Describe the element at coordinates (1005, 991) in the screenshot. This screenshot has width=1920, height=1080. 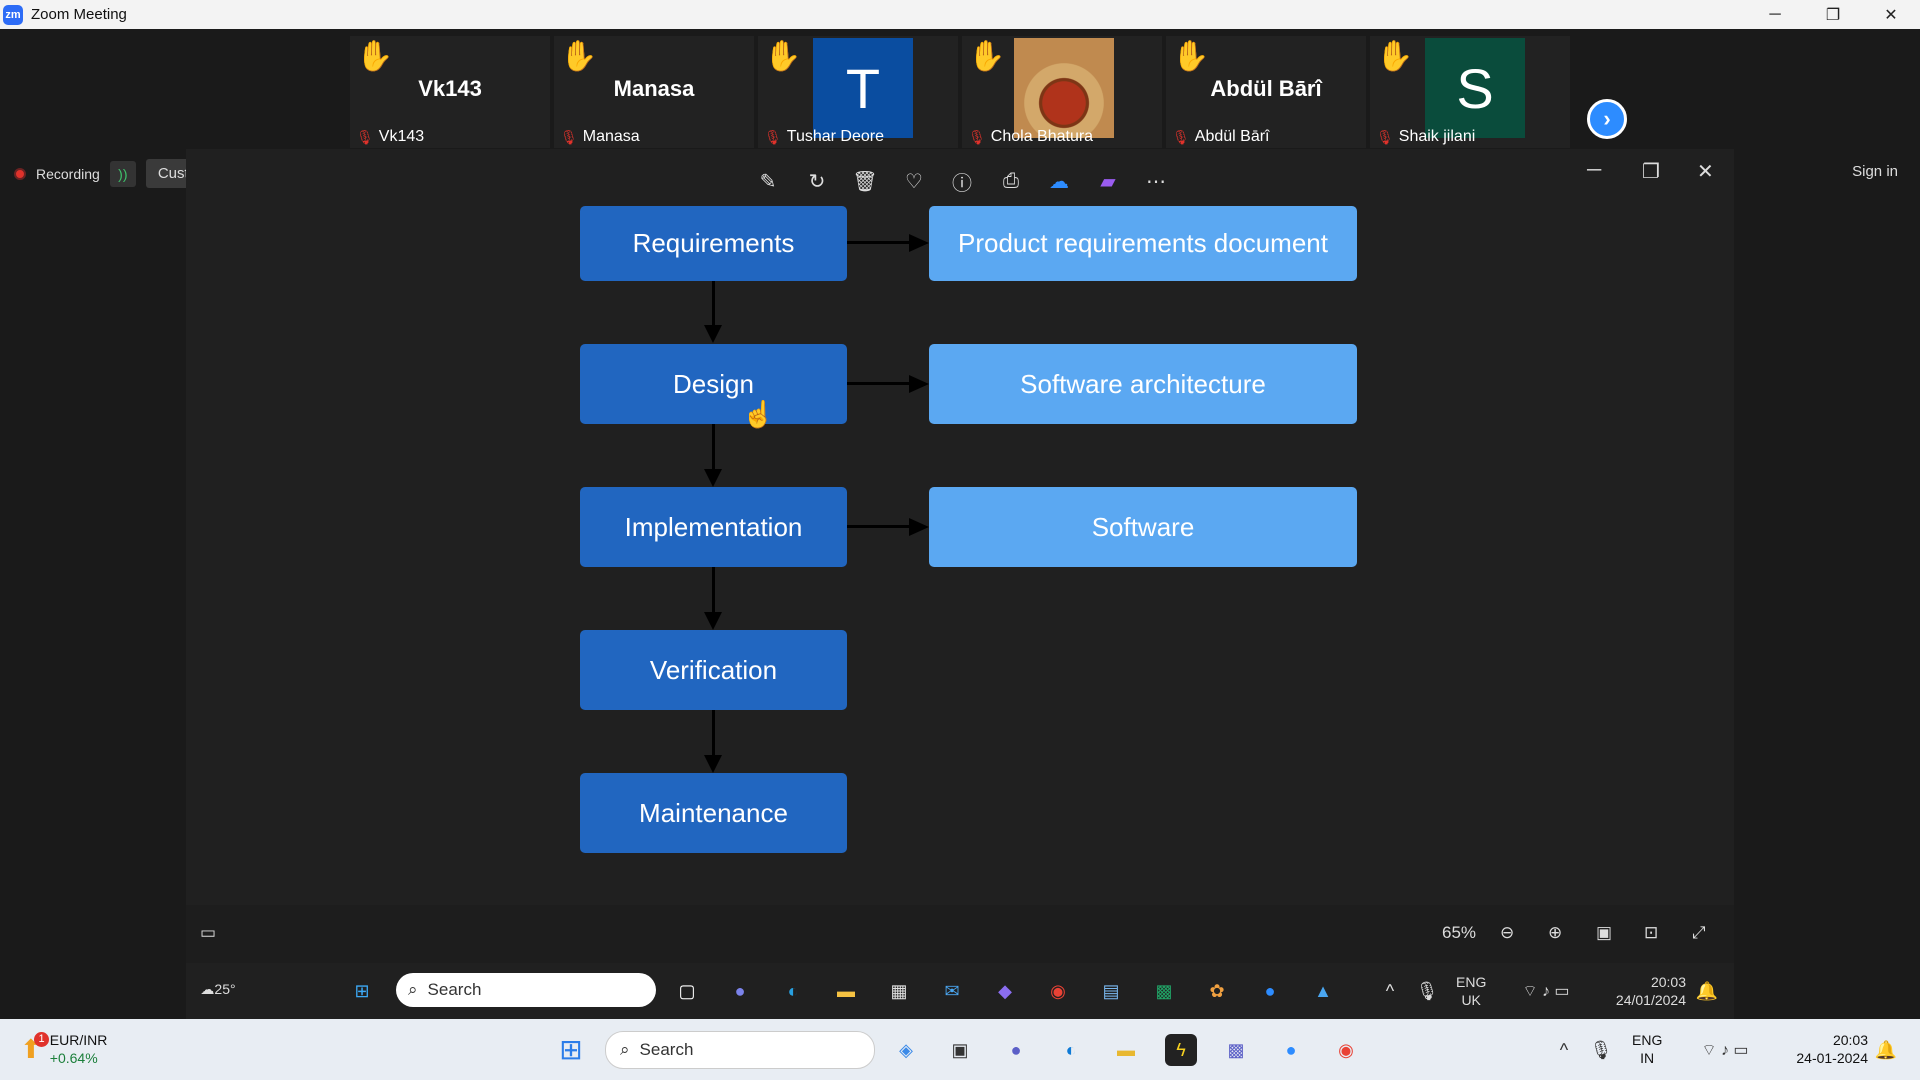
I see `app-icon: ◆` at that location.